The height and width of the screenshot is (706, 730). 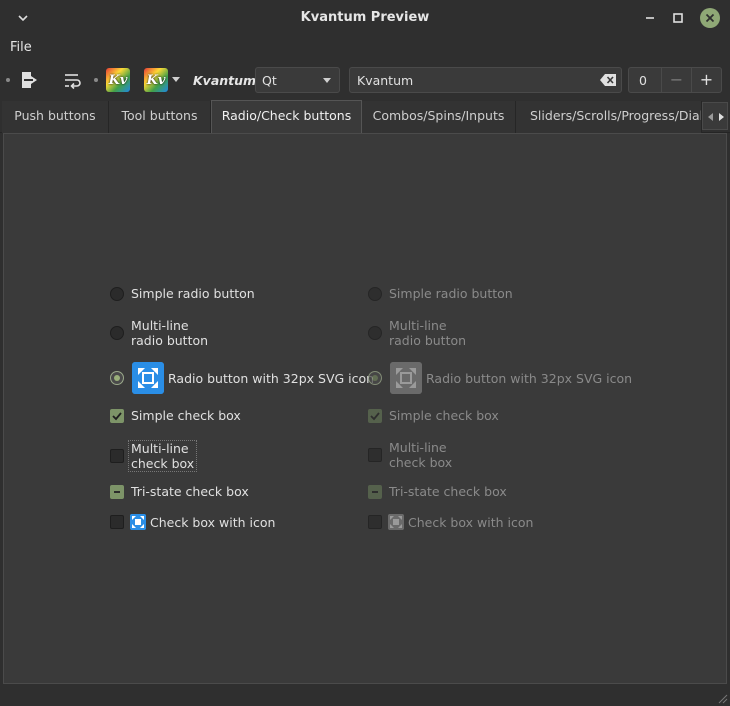 What do you see at coordinates (723, 699) in the screenshot?
I see `resize-grip-icon` at bounding box center [723, 699].